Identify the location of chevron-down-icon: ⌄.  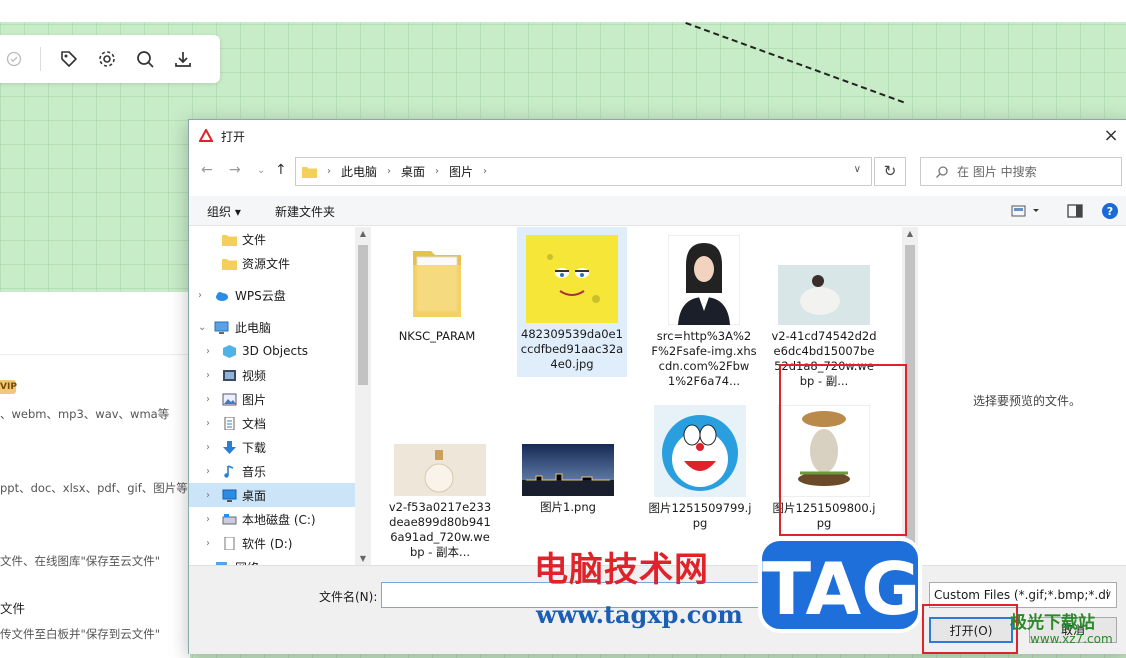
(202, 327).